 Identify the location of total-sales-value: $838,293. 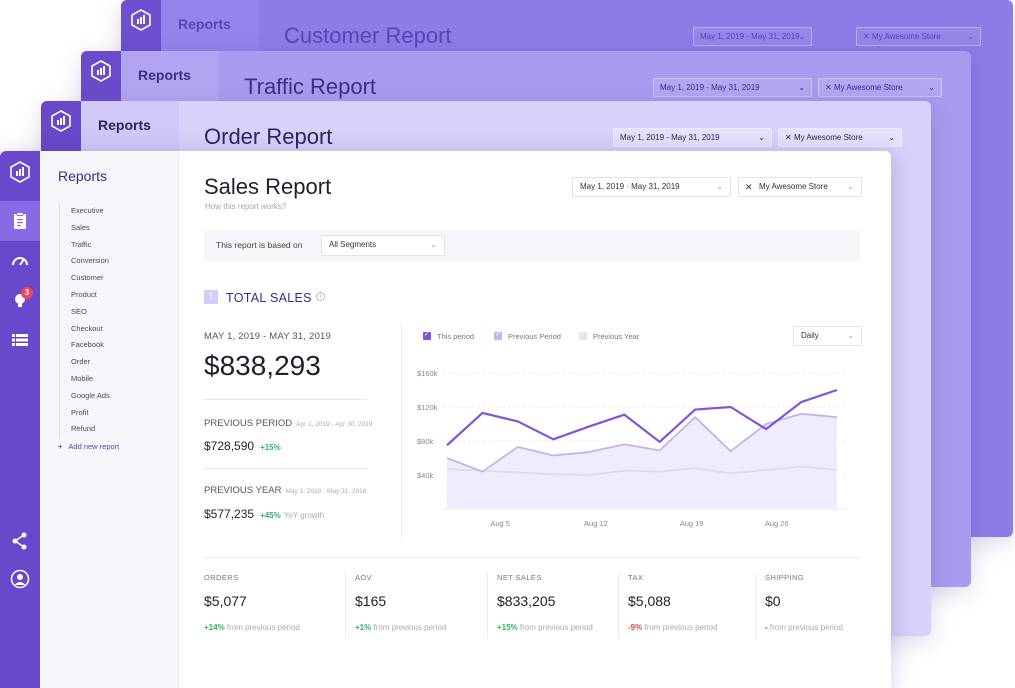
(262, 365).